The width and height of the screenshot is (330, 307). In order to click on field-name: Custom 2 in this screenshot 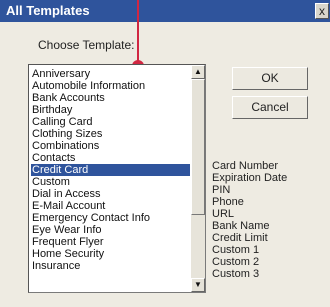, I will do `click(236, 262)`.